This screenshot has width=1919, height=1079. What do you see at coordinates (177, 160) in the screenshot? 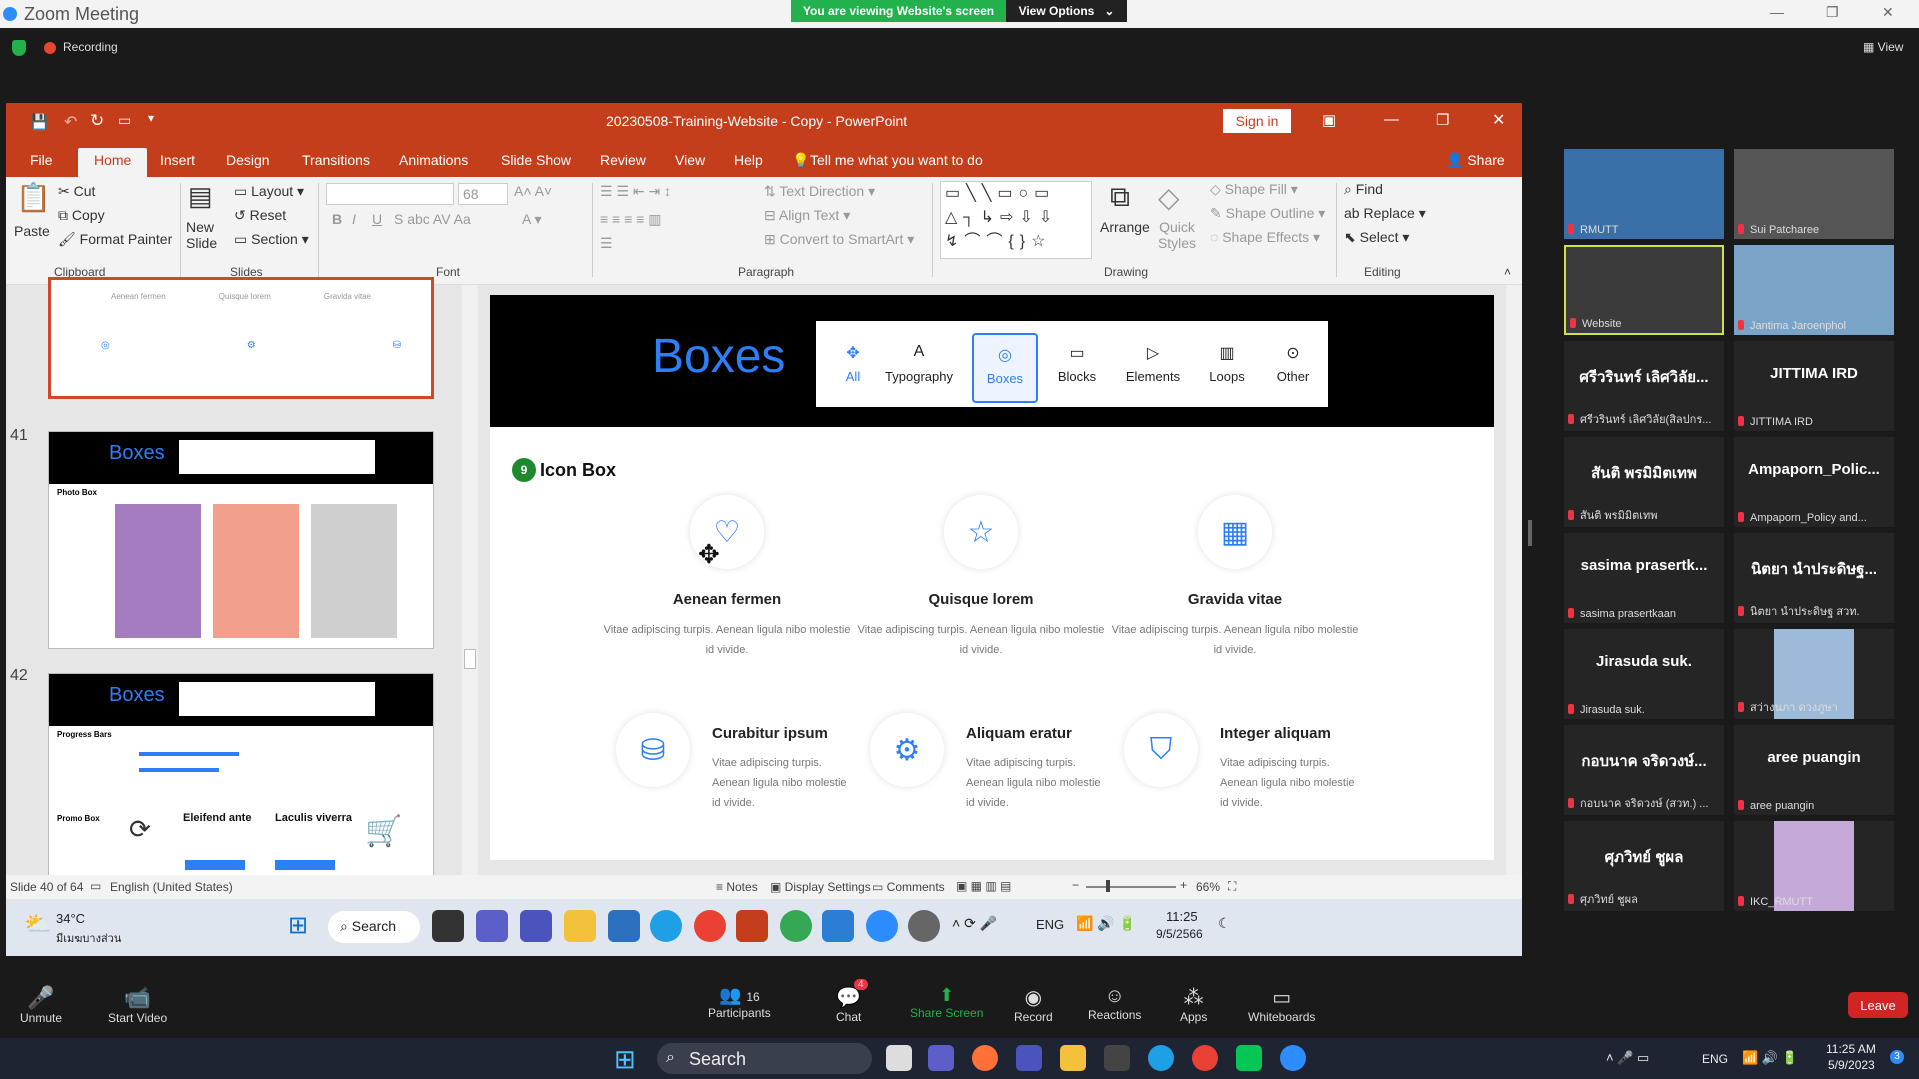
I see `tab-insert: Insert` at bounding box center [177, 160].